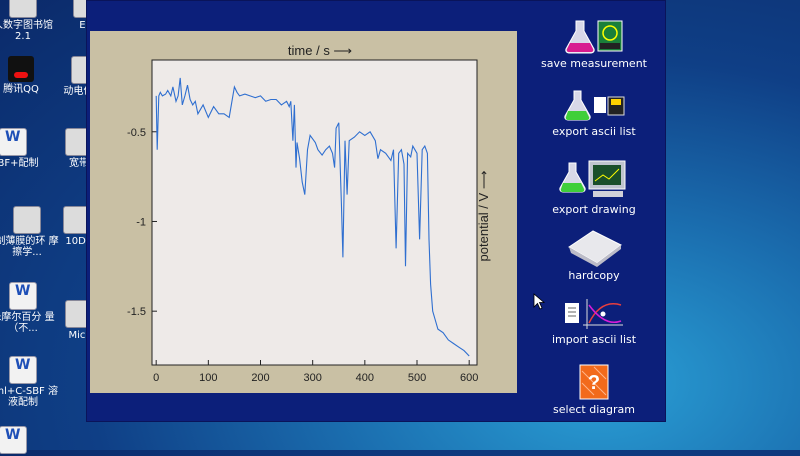 The width and height of the screenshot is (800, 456). I want to click on save-measurement-button: save measurement, so click(594, 43).